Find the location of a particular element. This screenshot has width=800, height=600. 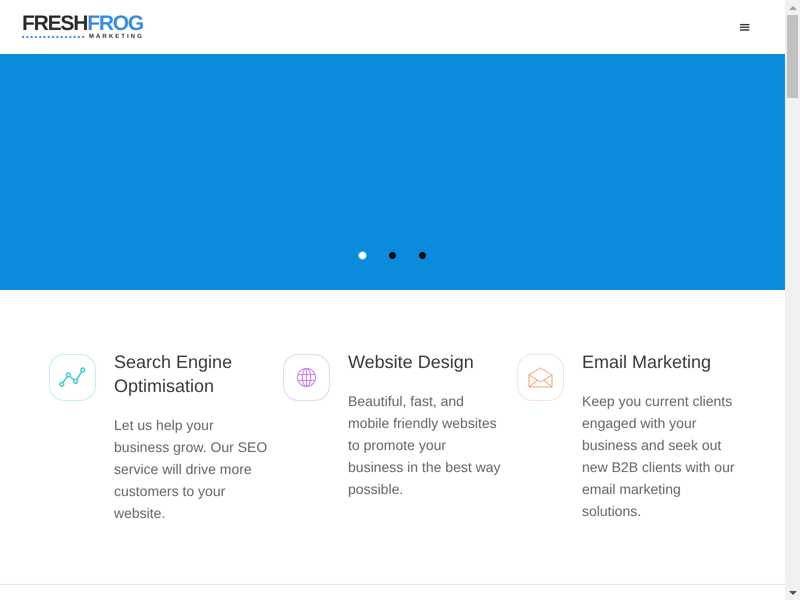

service-title: Search Engine Optimisation is located at coordinates (174, 374).